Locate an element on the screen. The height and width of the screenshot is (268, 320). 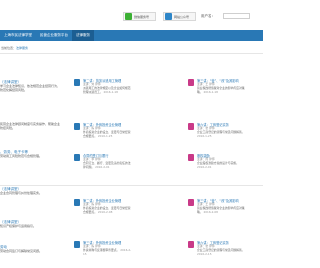
wechat-icon is located at coordinates (128, 16).